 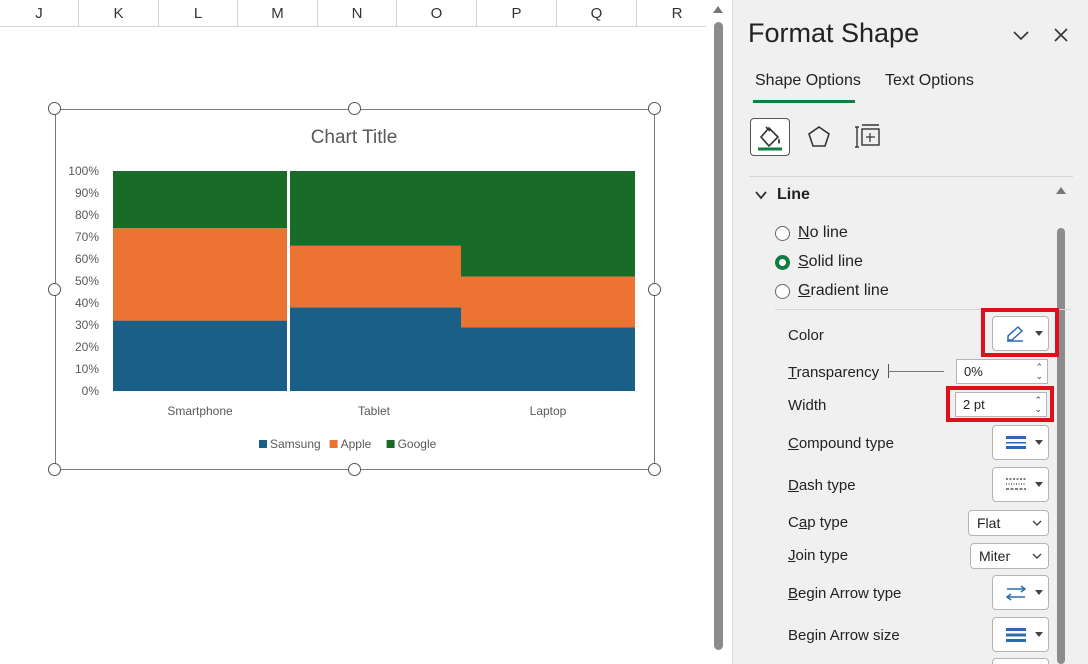 I want to click on legend-label: Samsung, so click(x=295, y=444).